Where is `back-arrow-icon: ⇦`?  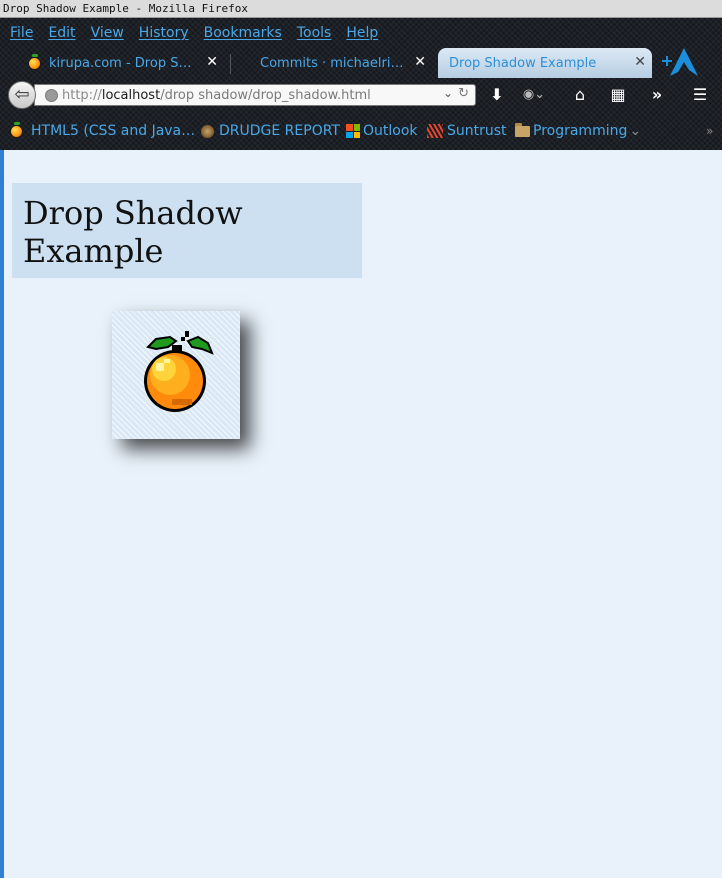 back-arrow-icon: ⇦ is located at coordinates (22, 94).